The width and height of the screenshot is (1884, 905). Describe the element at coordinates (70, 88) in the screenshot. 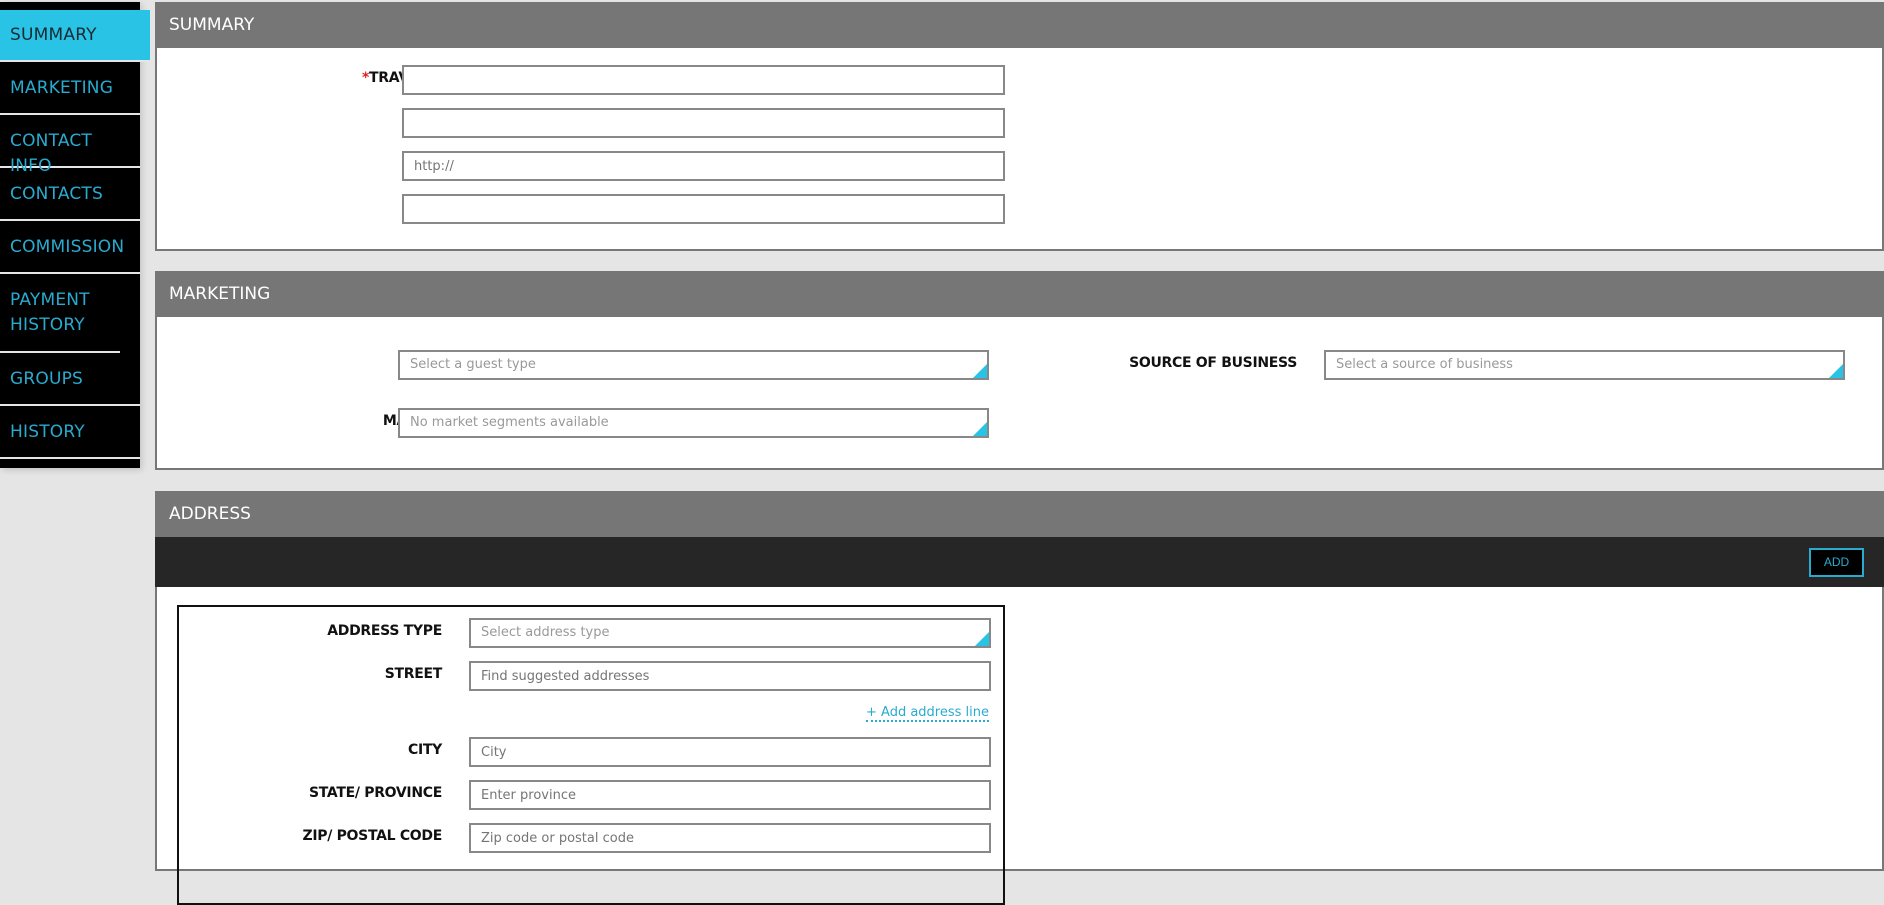

I see `sidebar-item-marketing: MARKETING` at that location.